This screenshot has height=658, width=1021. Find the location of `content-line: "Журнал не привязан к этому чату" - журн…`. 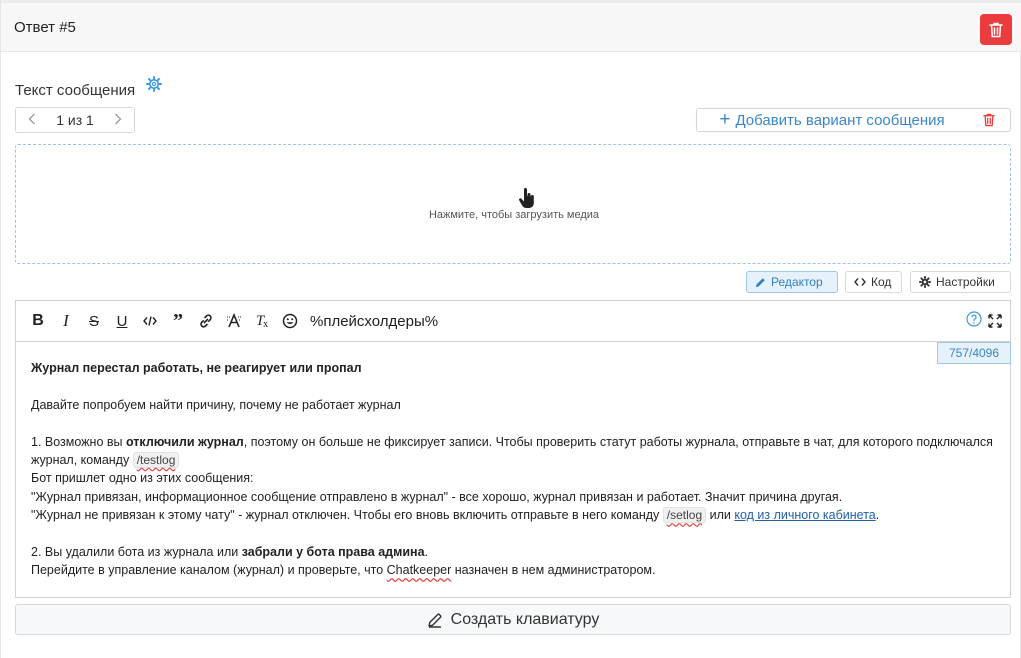

content-line: "Журнал не привязан к этому чату" - журн… is located at coordinates (455, 515).